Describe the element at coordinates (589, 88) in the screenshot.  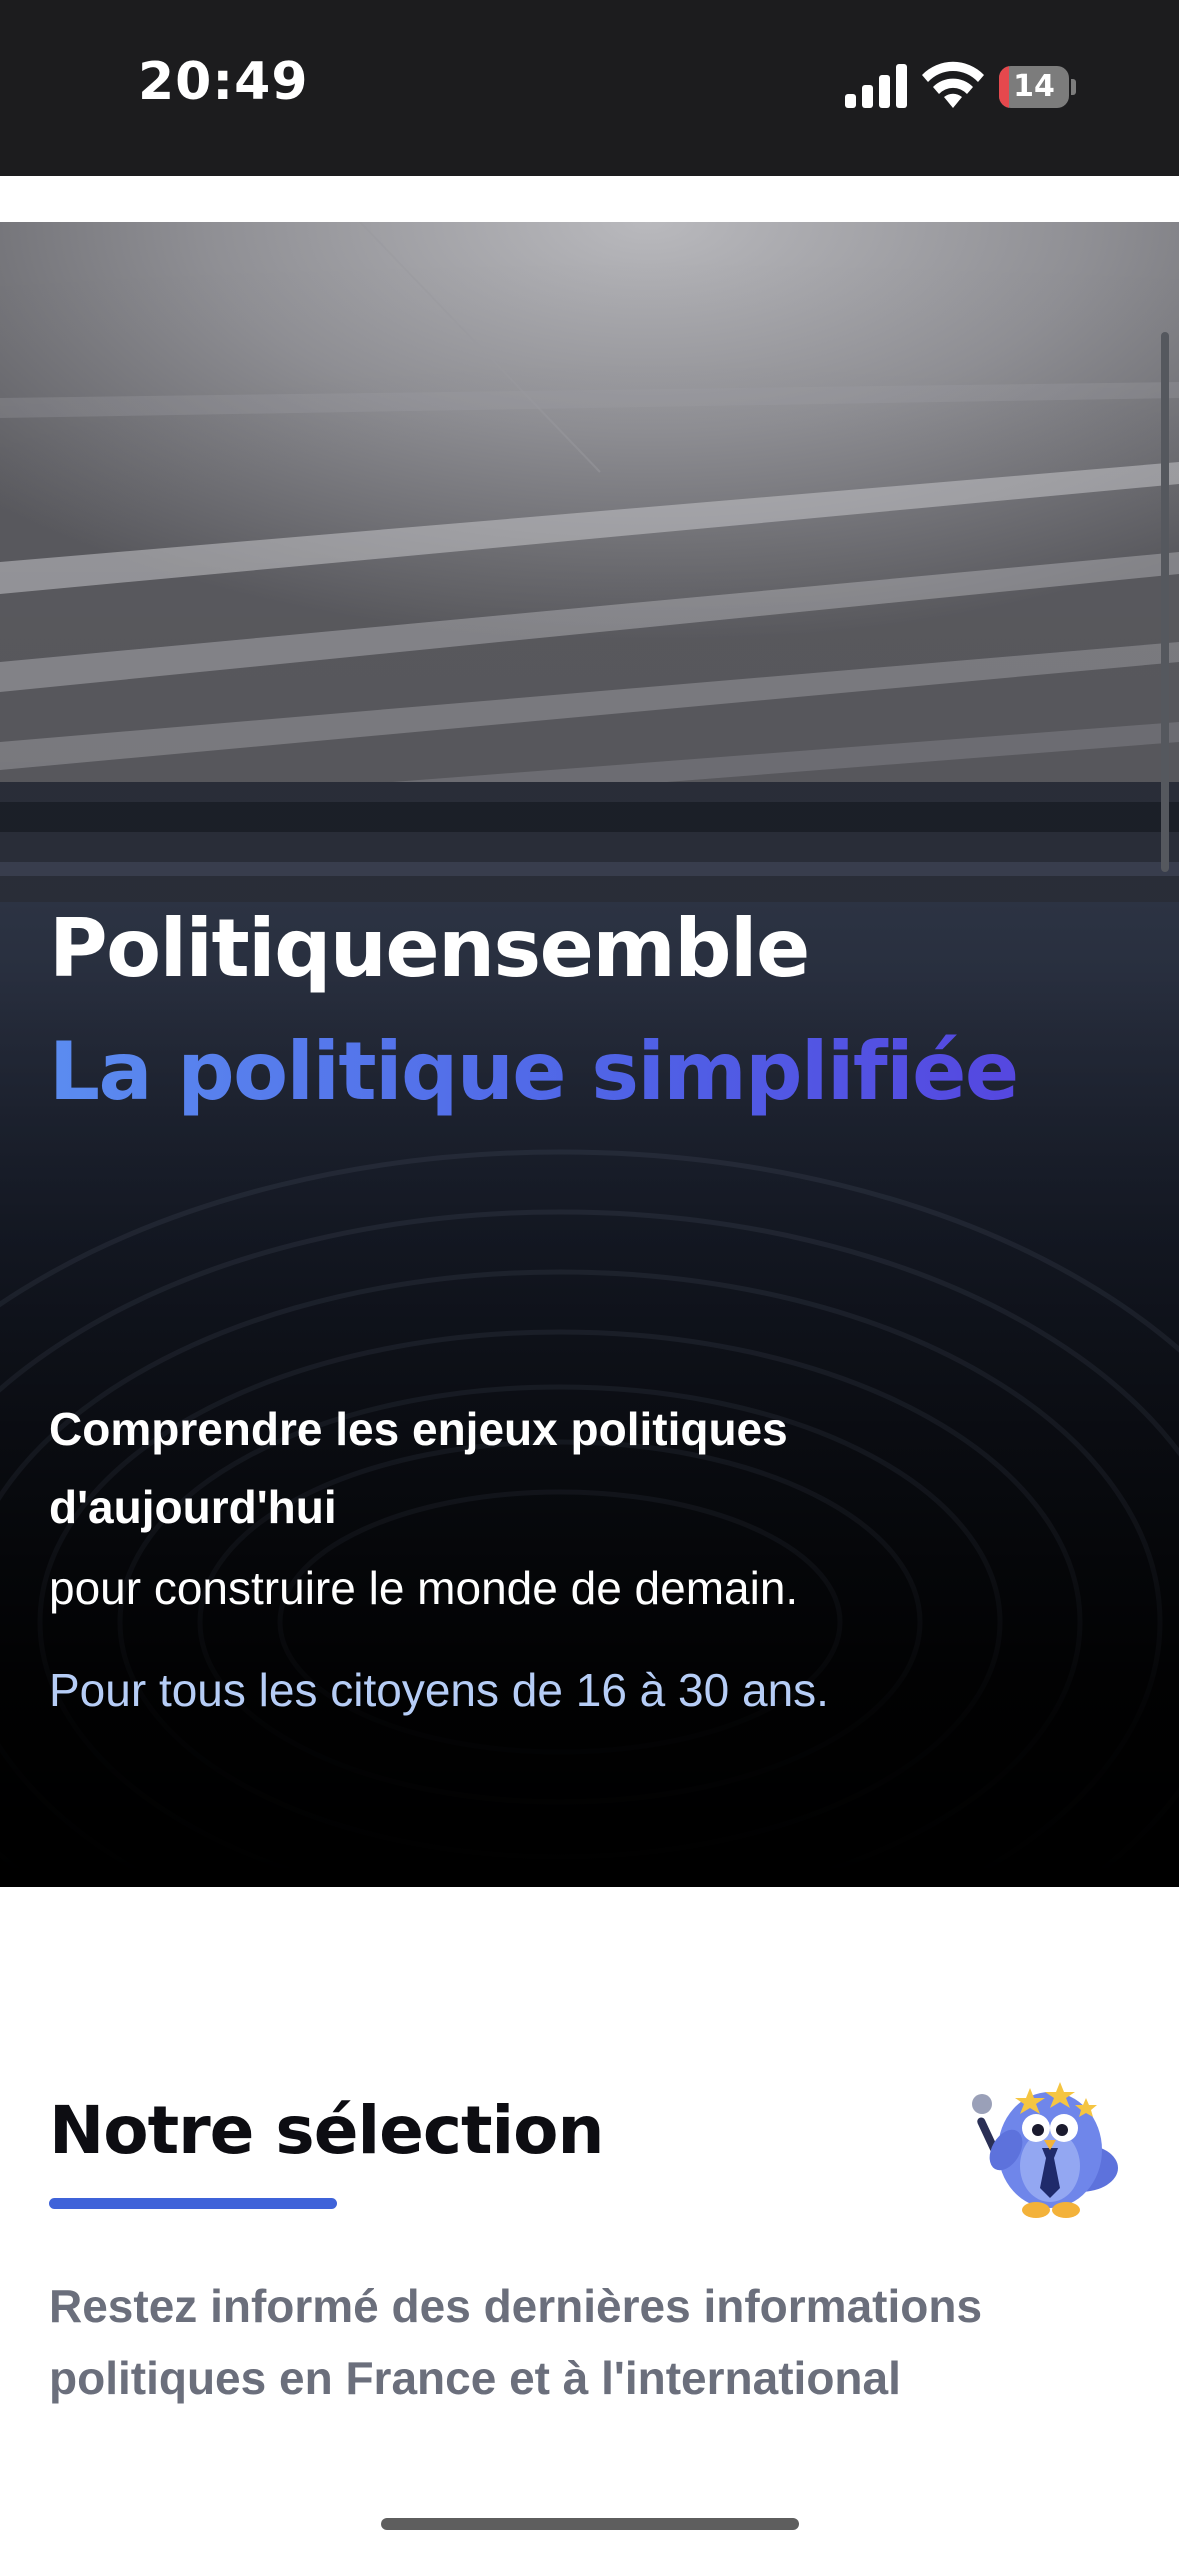
I see `status-bar: 20:49 14` at that location.